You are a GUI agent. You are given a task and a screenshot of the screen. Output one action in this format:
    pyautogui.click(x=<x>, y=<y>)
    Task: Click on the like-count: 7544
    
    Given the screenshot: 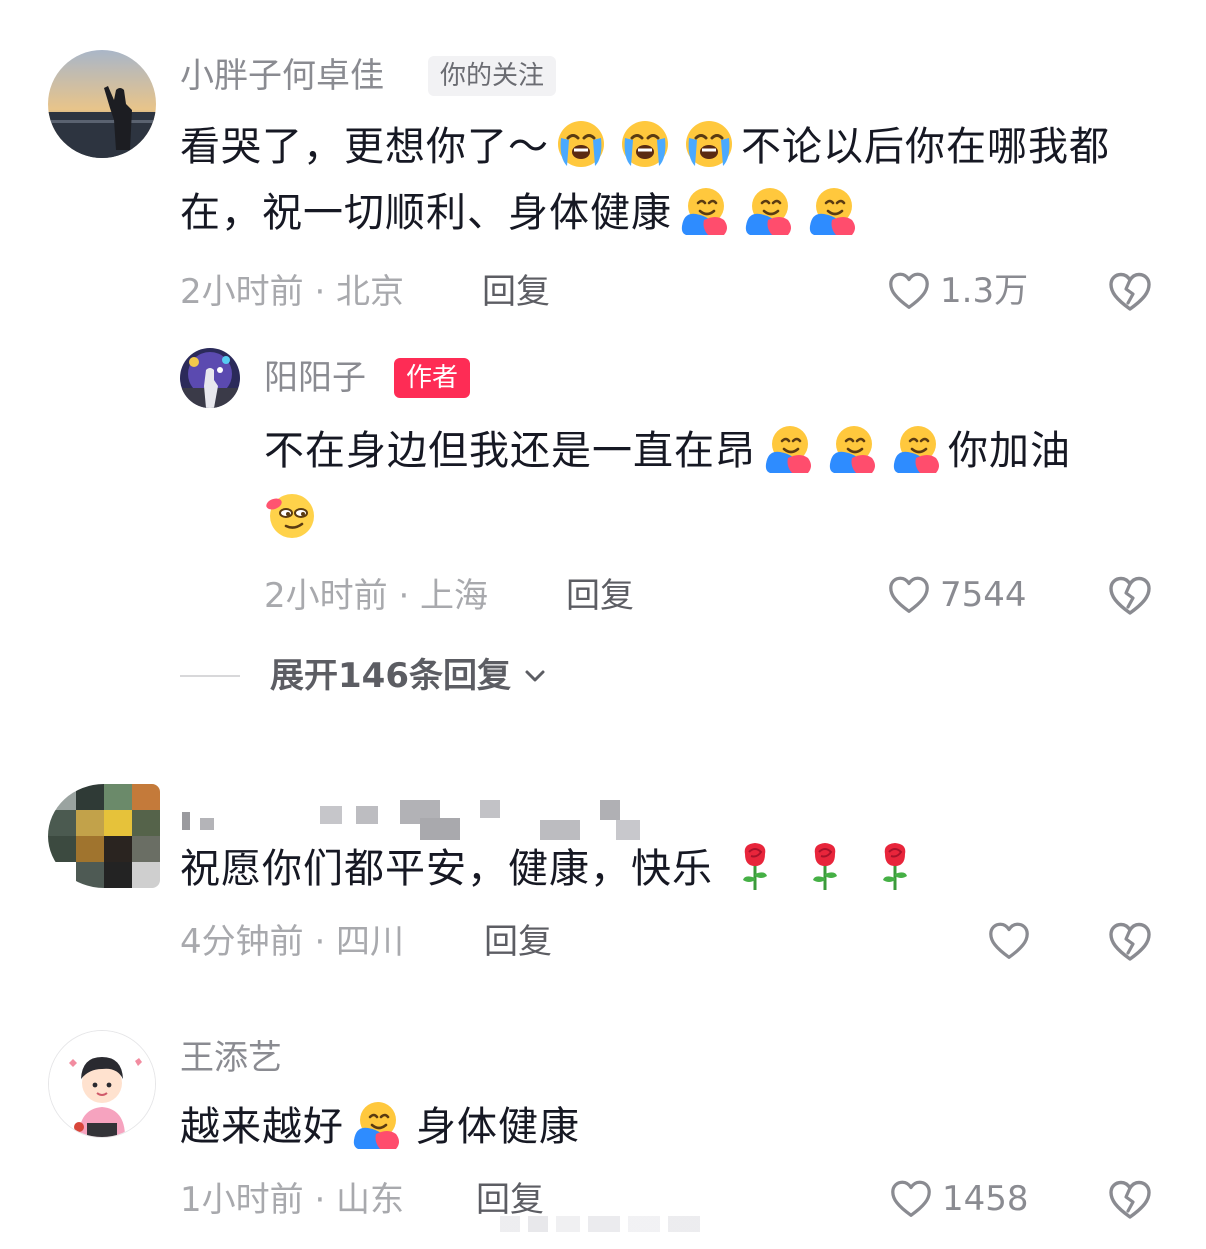 What is the action you would take?
    pyautogui.click(x=983, y=595)
    